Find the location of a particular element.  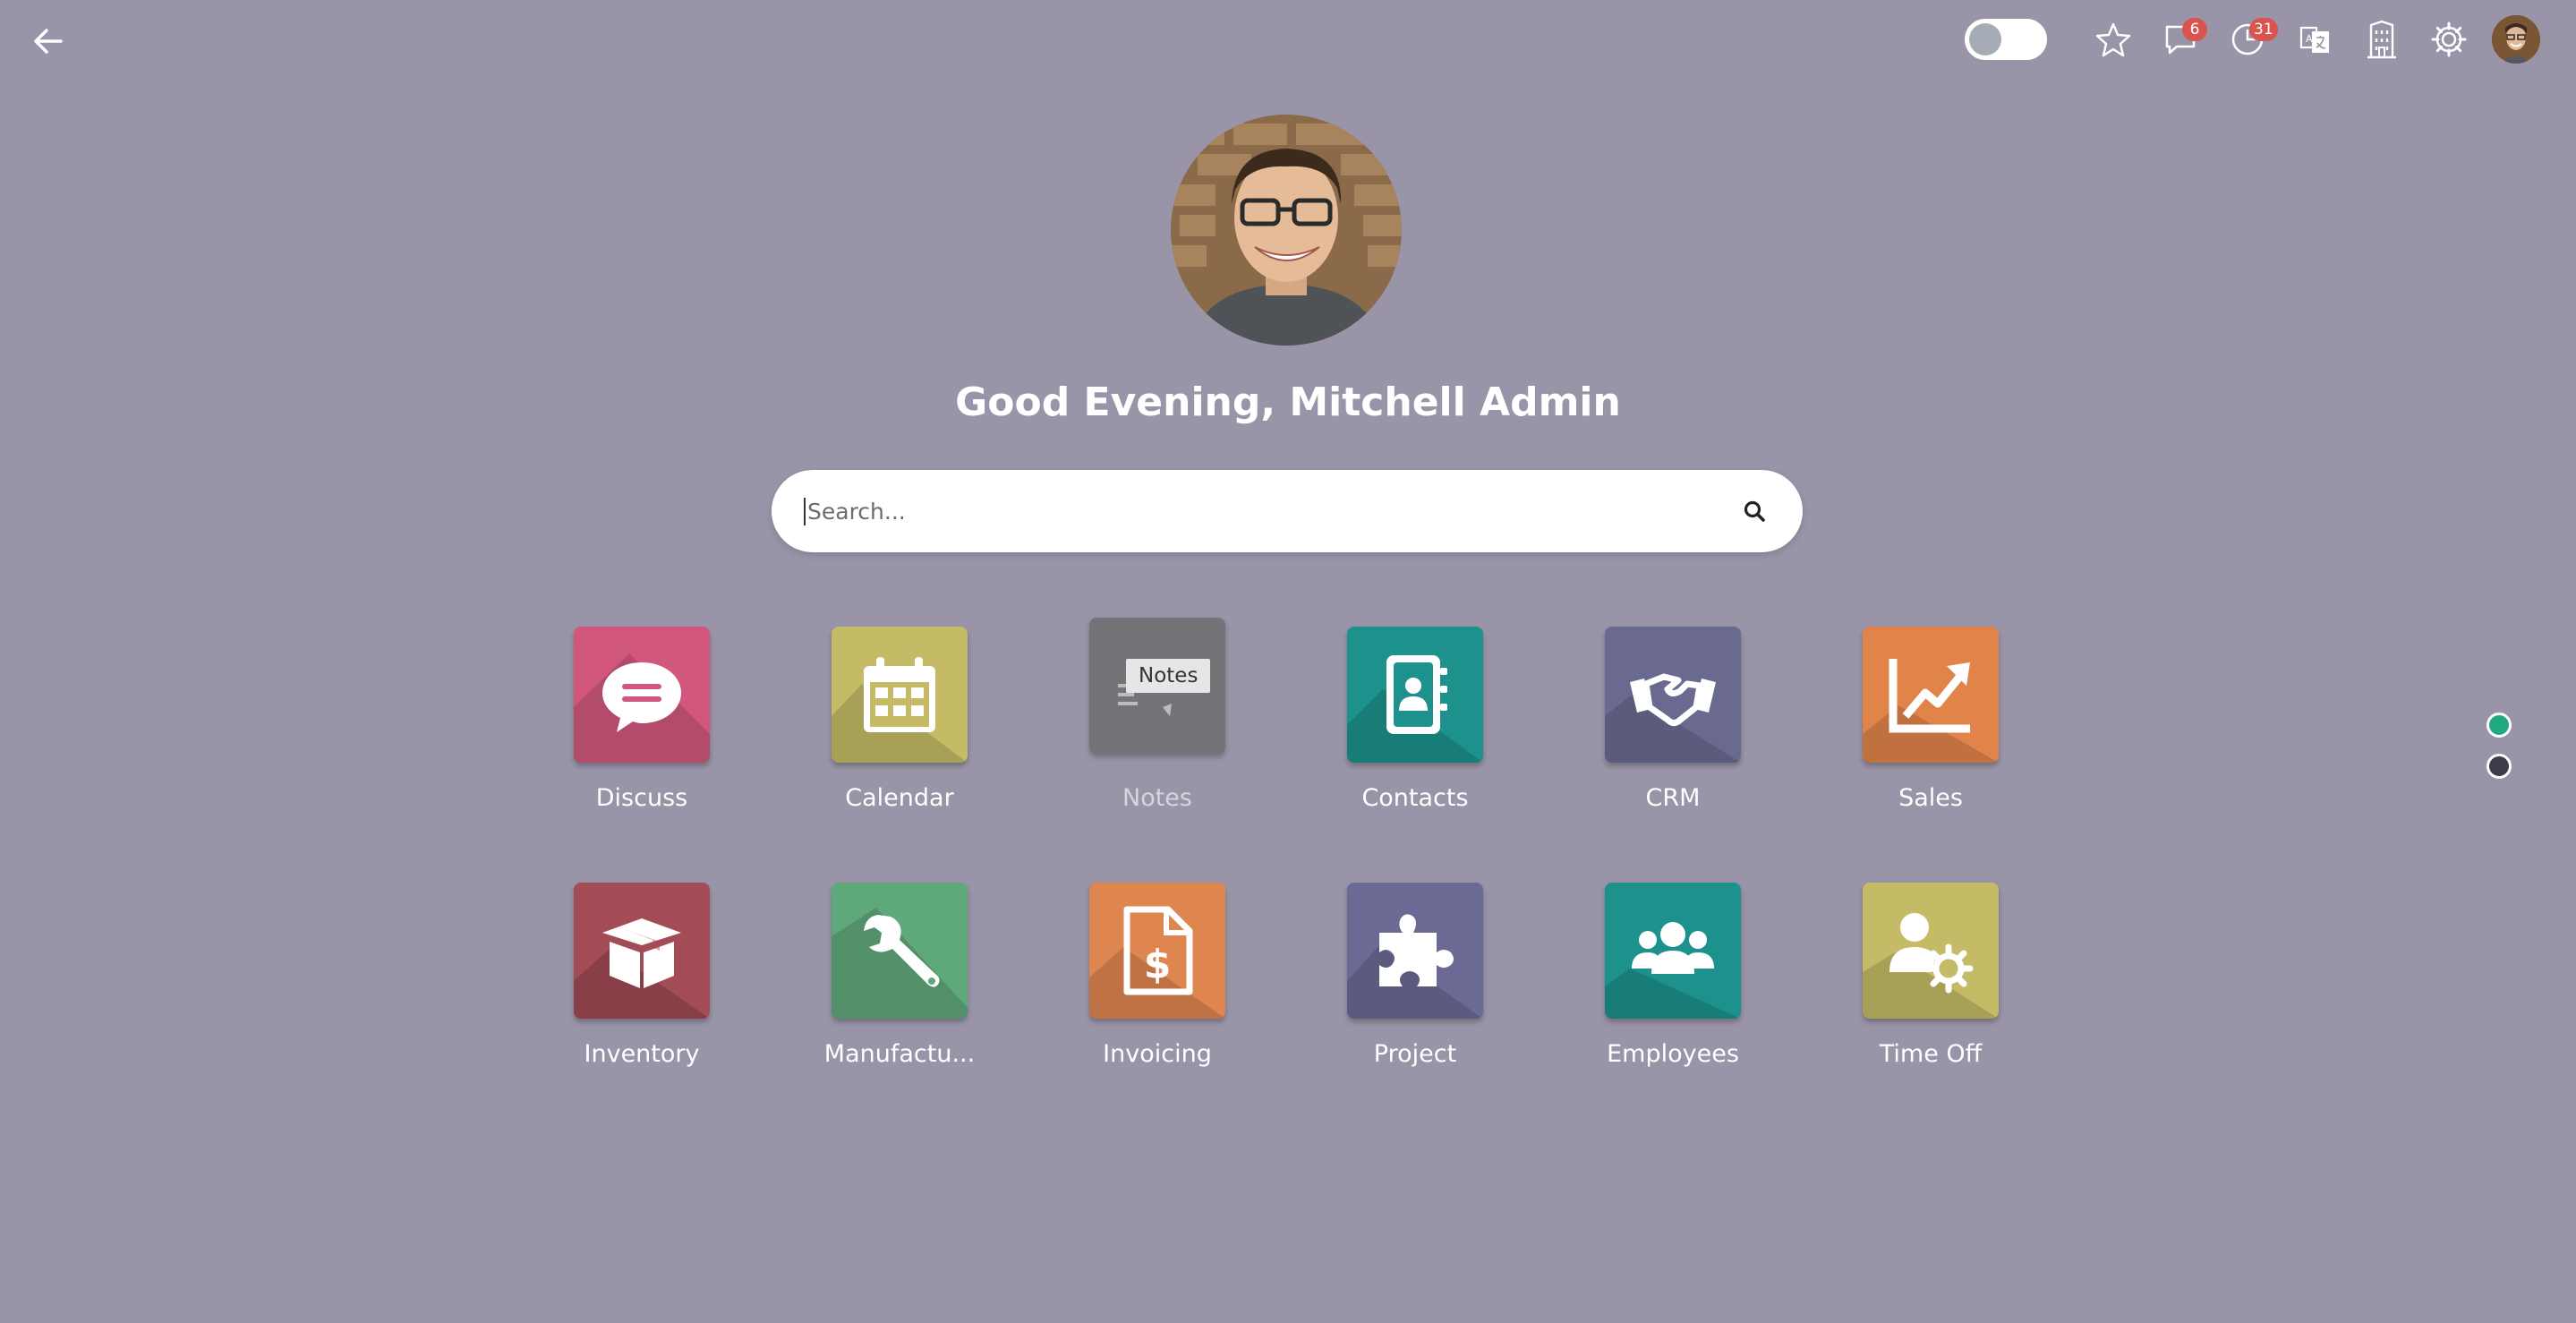

settings-button is located at coordinates (2448, 39).